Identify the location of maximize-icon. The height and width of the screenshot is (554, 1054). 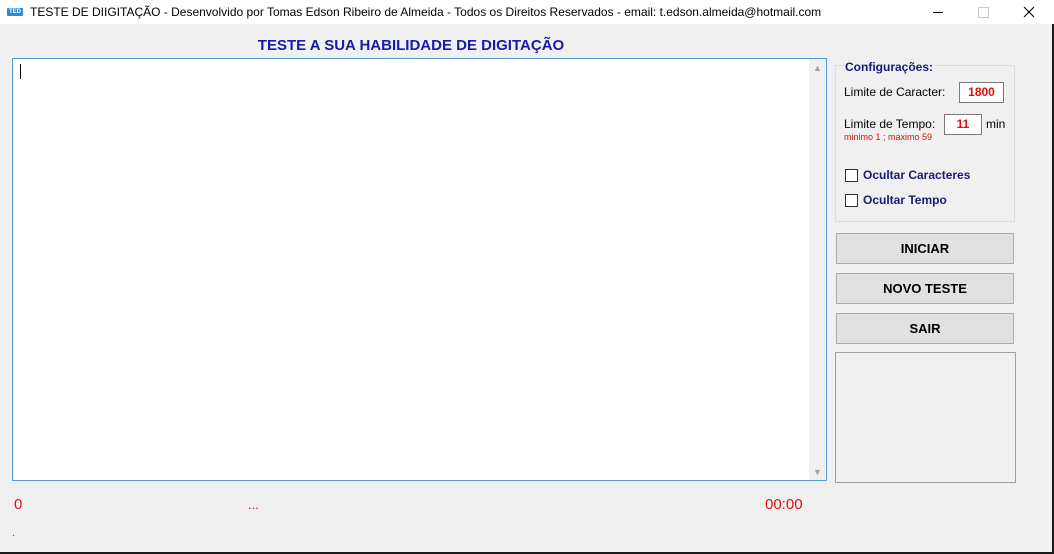
(983, 12).